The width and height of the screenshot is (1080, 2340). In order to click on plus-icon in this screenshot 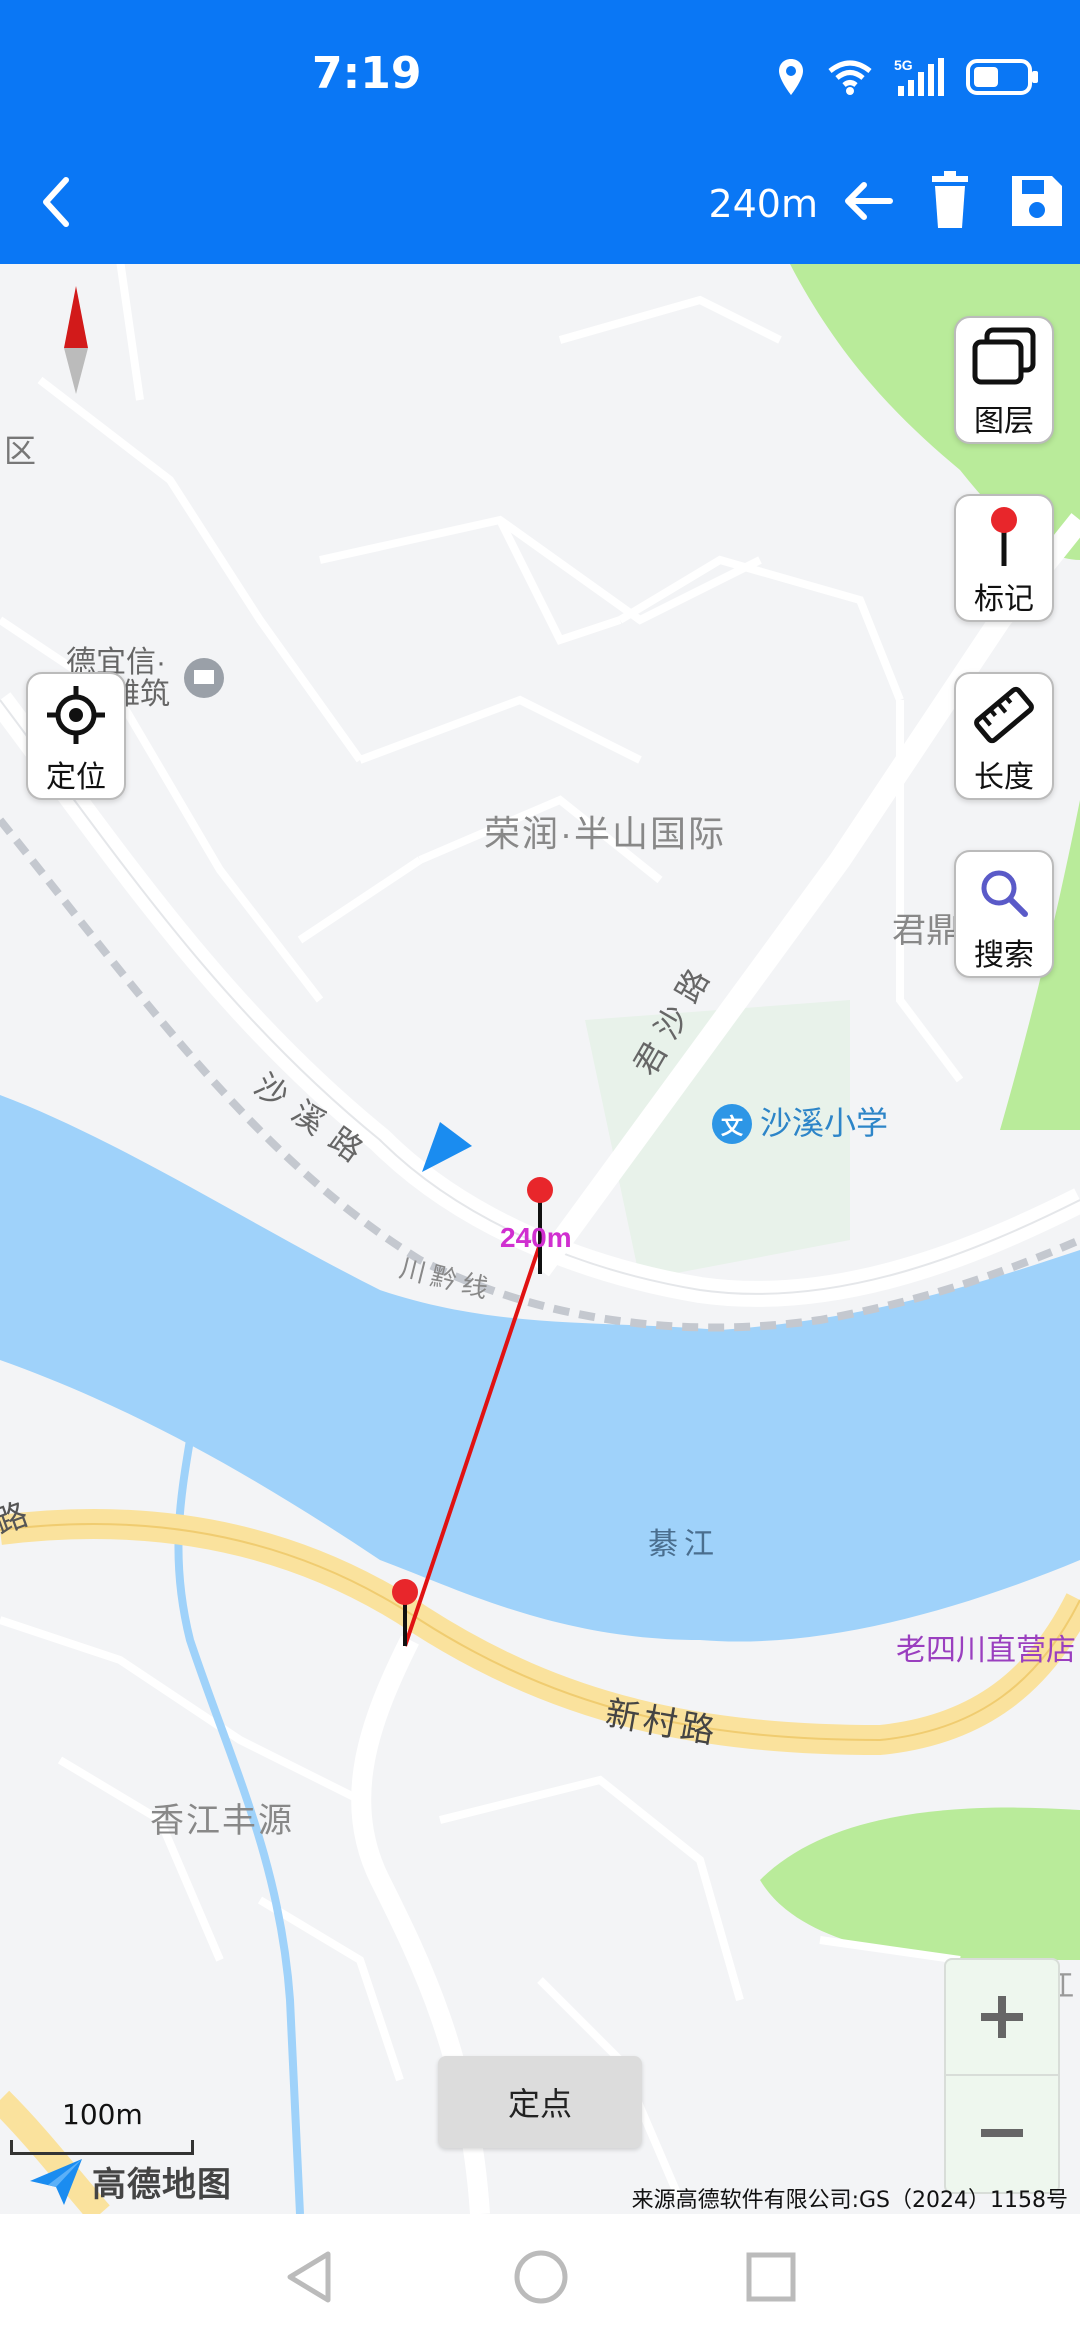, I will do `click(1002, 2017)`.